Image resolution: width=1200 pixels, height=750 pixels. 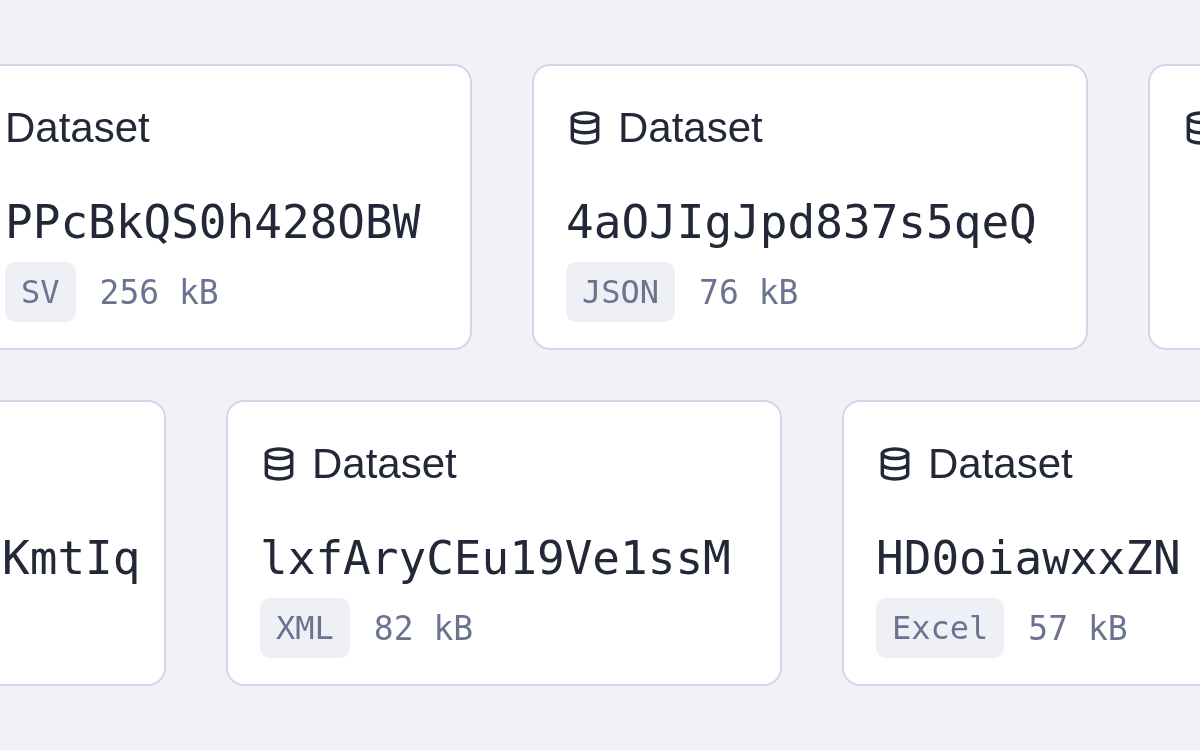 I want to click on file-size: 57 kB, so click(x=1078, y=628).